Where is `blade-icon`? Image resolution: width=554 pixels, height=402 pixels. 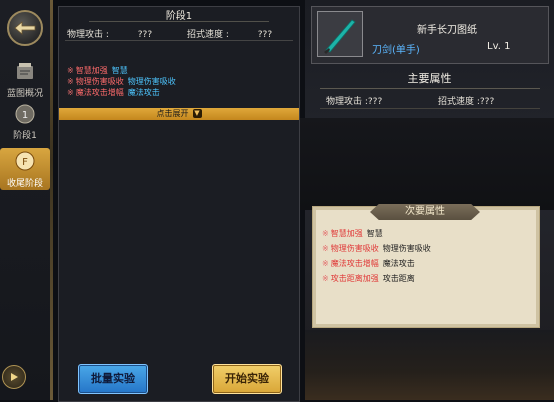
blade-icon is located at coordinates (340, 34).